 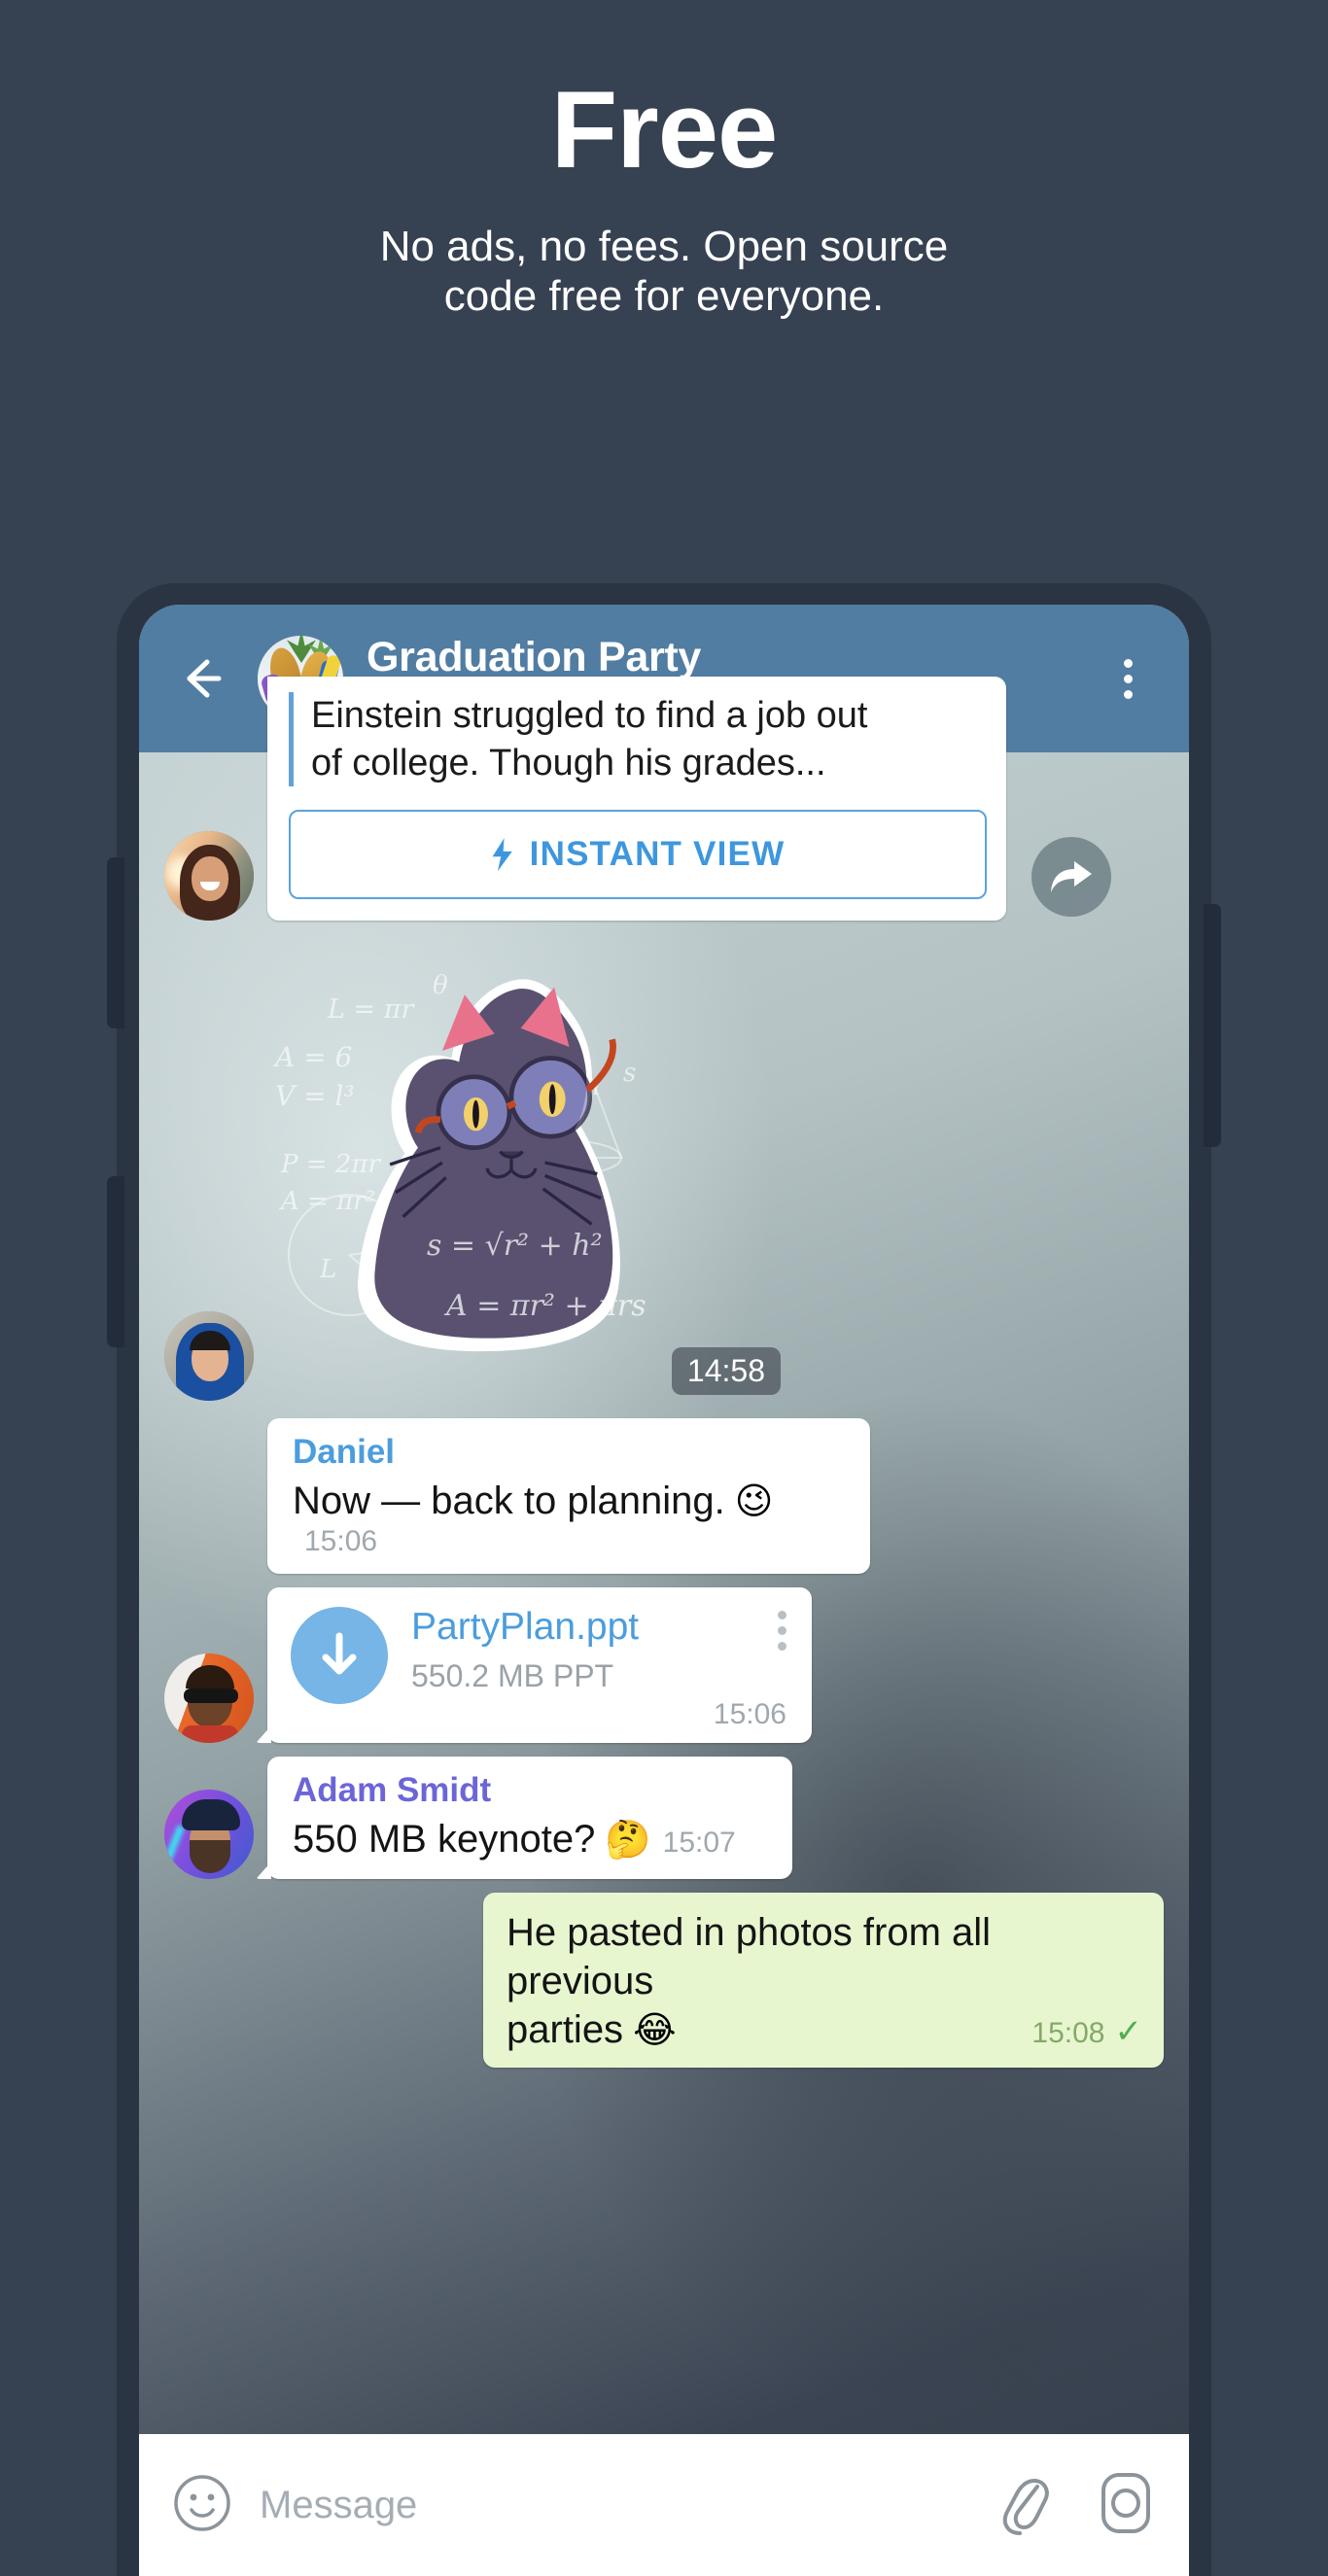 I want to click on message-document: PartyPlan.ppt 550.2 MB PPT 15:06, so click(x=664, y=1665).